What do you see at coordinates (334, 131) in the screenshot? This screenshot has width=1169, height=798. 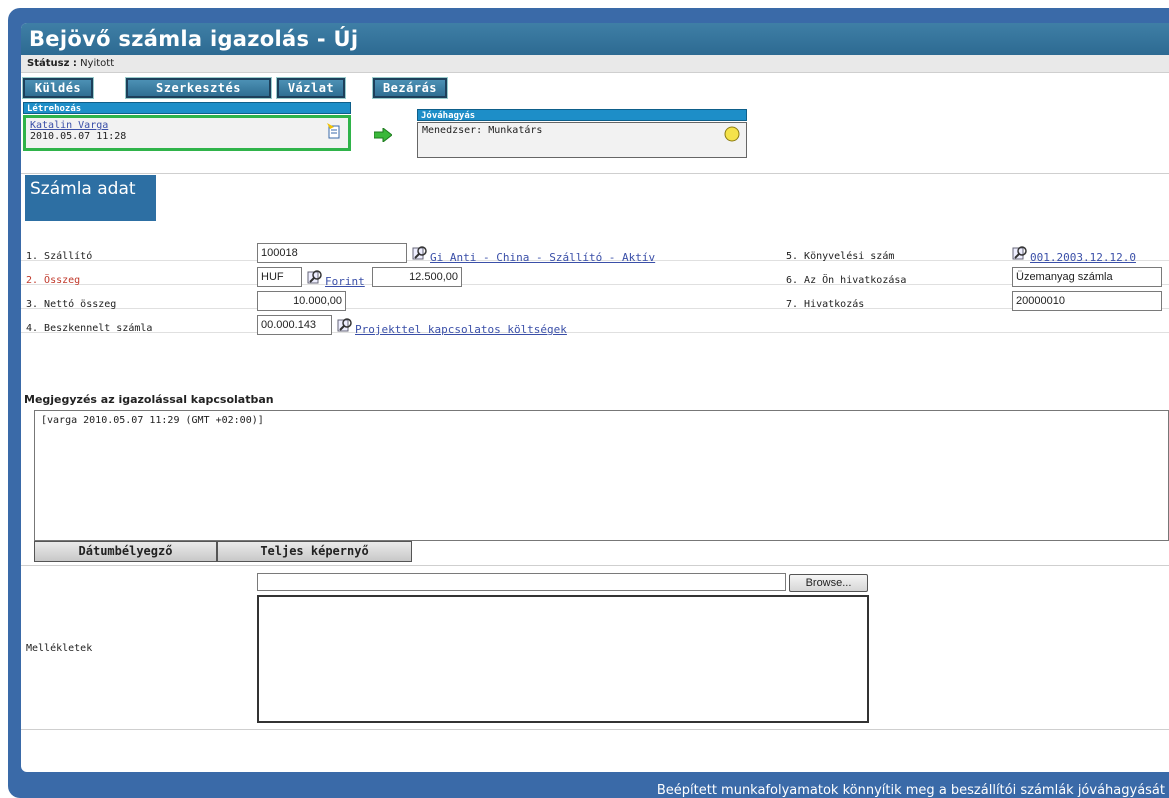 I see `document-edit-icon` at bounding box center [334, 131].